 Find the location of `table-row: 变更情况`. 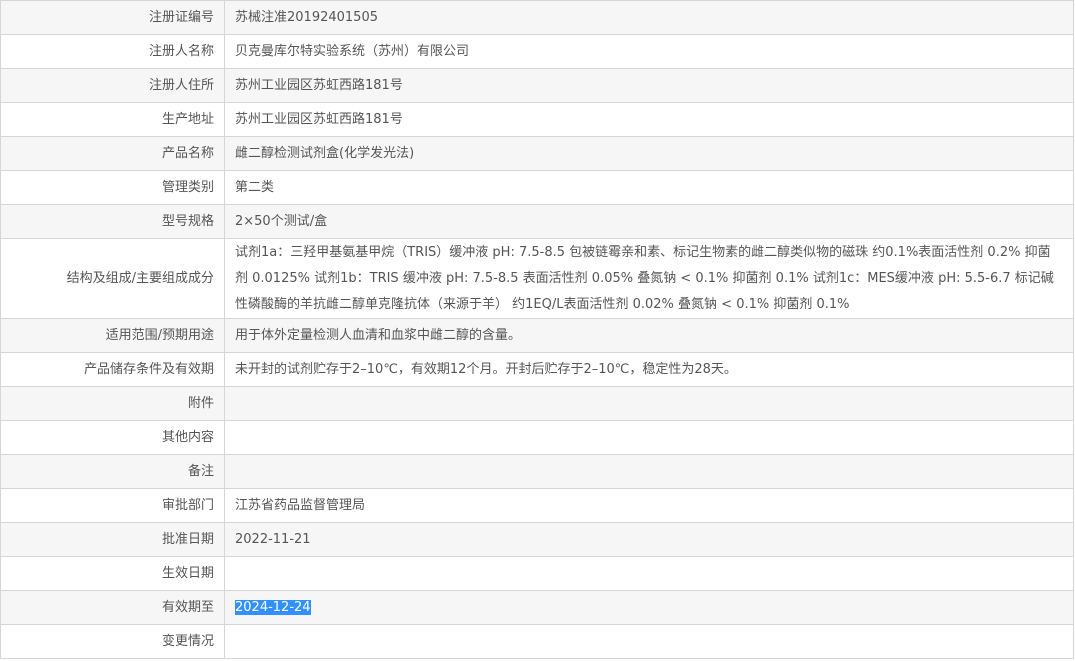

table-row: 变更情况 is located at coordinates (537, 641).